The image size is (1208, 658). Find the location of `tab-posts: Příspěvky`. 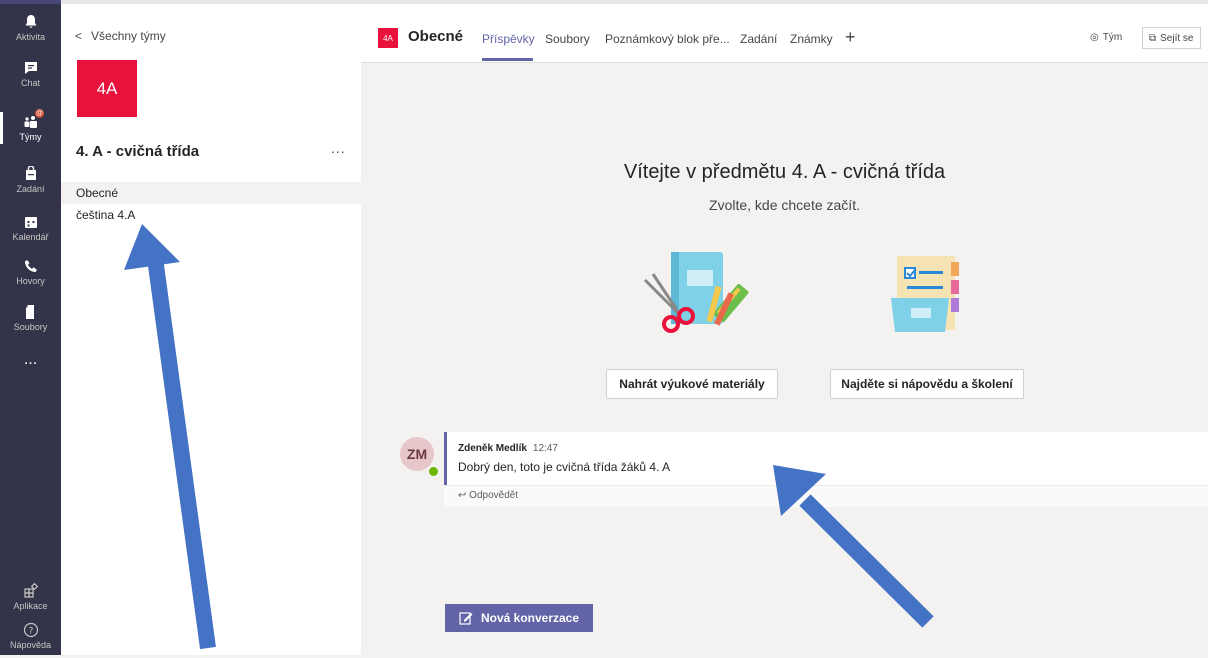

tab-posts: Příspěvky is located at coordinates (508, 39).